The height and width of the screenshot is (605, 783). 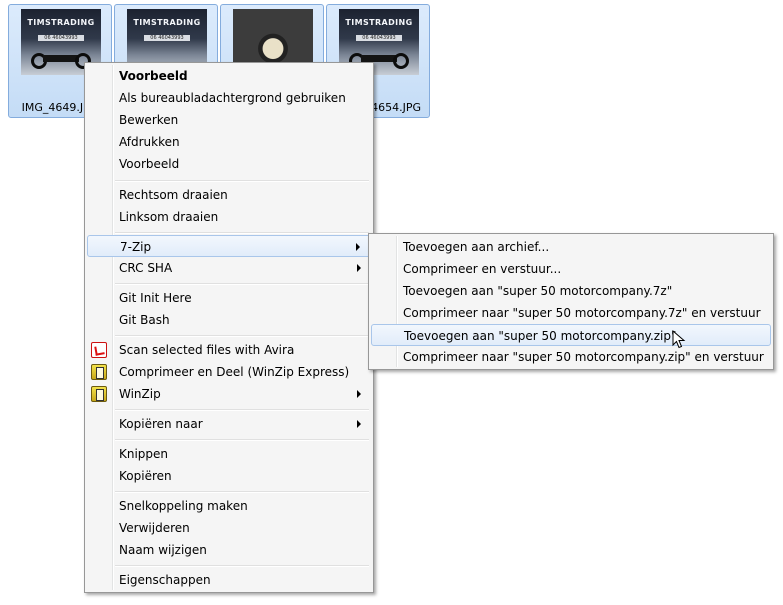 I want to click on avira-icon, so click(x=99, y=350).